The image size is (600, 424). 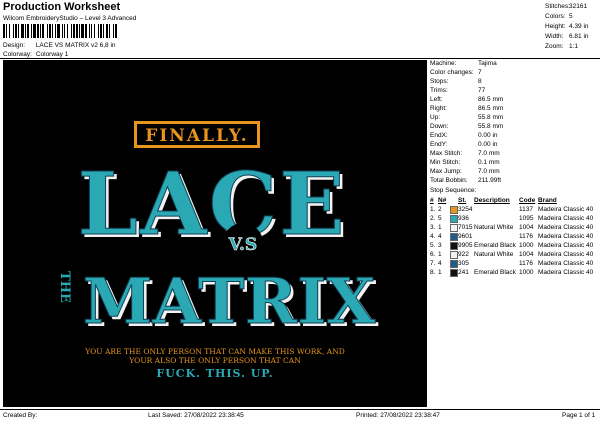 I want to click on machine-info-key: Left:, so click(x=436, y=99).